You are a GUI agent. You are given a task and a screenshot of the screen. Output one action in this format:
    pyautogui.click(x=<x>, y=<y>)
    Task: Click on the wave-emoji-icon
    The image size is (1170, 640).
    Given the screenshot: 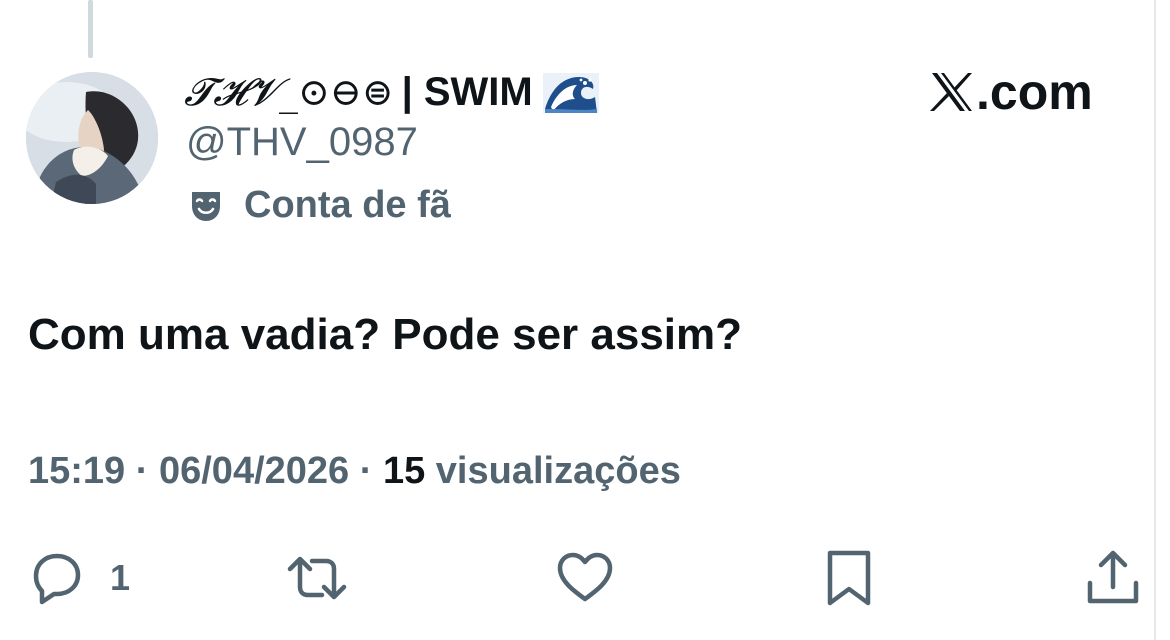 What is the action you would take?
    pyautogui.click(x=571, y=92)
    